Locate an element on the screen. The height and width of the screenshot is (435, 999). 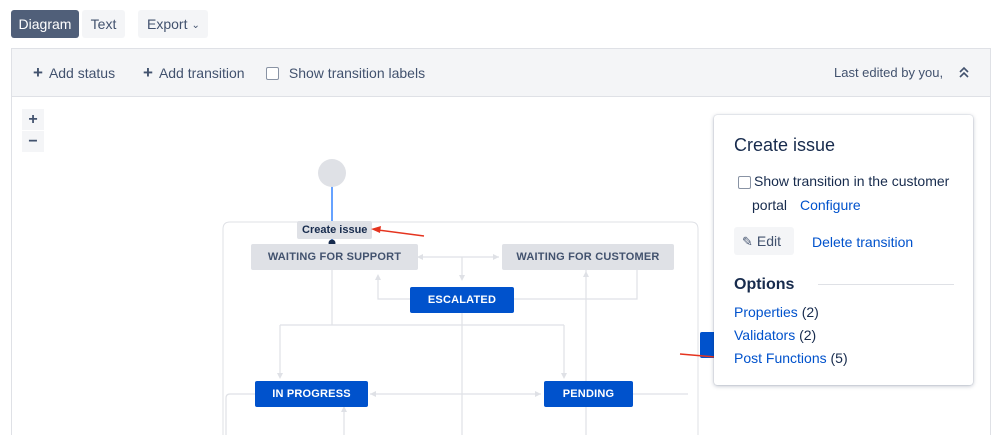
option-validators: Validators (2) is located at coordinates (775, 335).